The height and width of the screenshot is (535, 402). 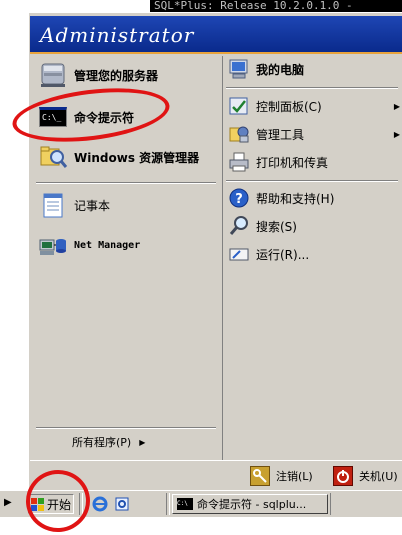 I want to click on start-button: 开始, so click(x=51, y=504).